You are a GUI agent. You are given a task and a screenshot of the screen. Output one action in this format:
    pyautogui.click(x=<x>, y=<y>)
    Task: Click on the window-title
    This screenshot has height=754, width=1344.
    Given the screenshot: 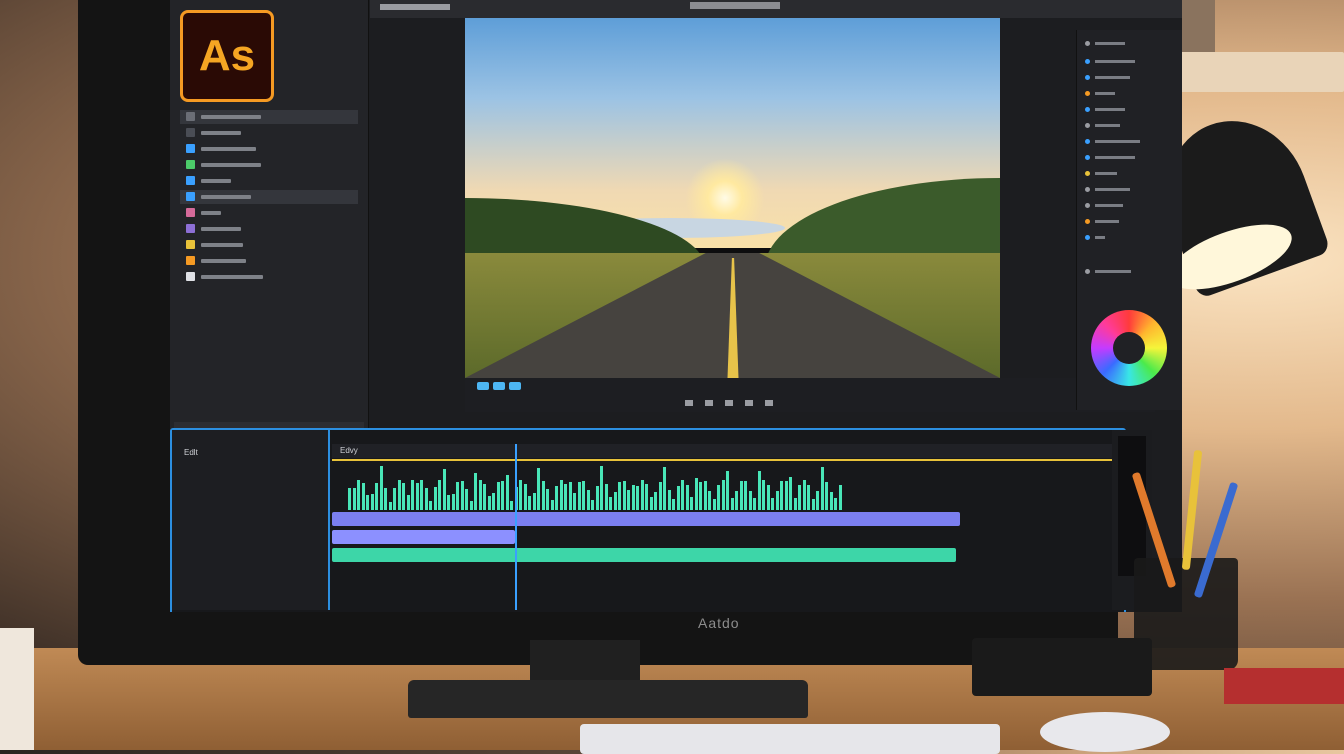 What is the action you would take?
    pyautogui.click(x=735, y=5)
    